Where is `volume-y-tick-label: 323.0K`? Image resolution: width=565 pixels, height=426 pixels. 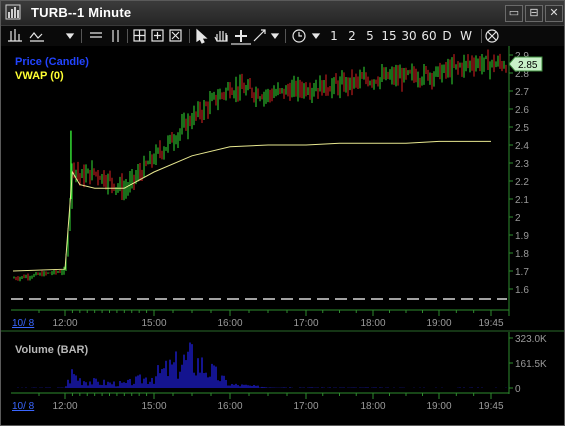
volume-y-tick-label: 323.0K is located at coordinates (531, 339).